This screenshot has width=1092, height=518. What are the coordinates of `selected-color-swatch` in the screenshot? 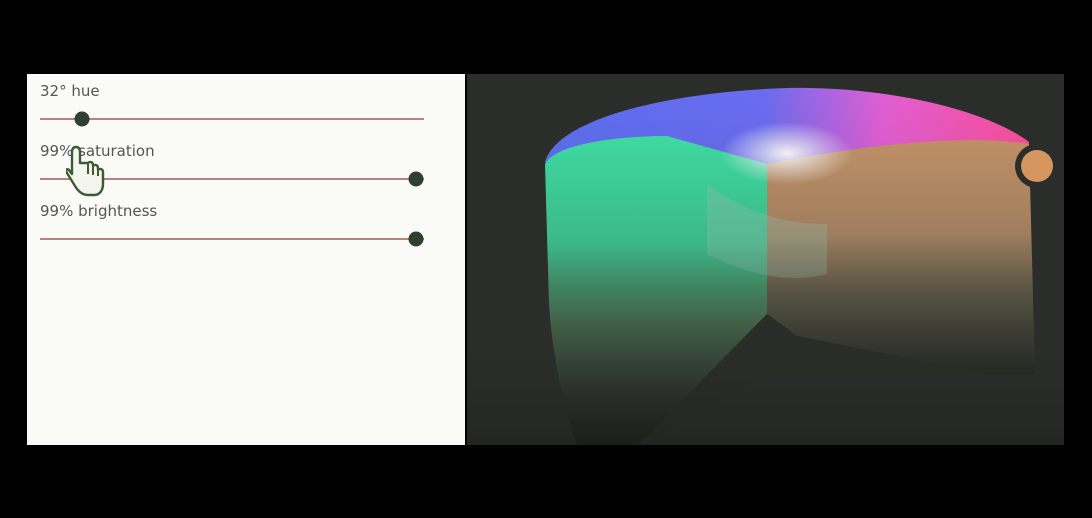 It's located at (1037, 166).